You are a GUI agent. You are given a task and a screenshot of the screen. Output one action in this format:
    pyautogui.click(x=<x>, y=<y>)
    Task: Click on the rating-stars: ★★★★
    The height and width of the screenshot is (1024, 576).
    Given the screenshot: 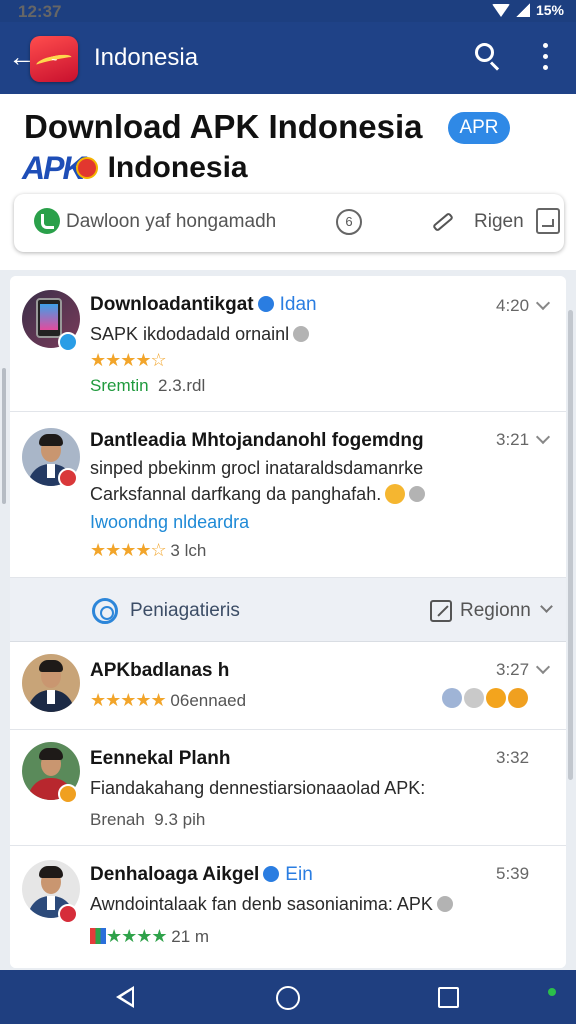 What is the action you would take?
    pyautogui.click(x=137, y=936)
    